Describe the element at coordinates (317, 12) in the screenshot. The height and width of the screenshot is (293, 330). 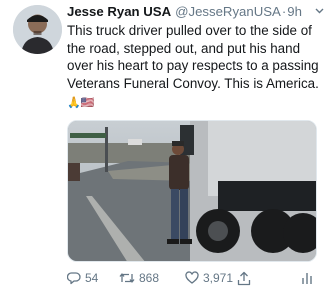
I see `chevron-down-icon` at that location.